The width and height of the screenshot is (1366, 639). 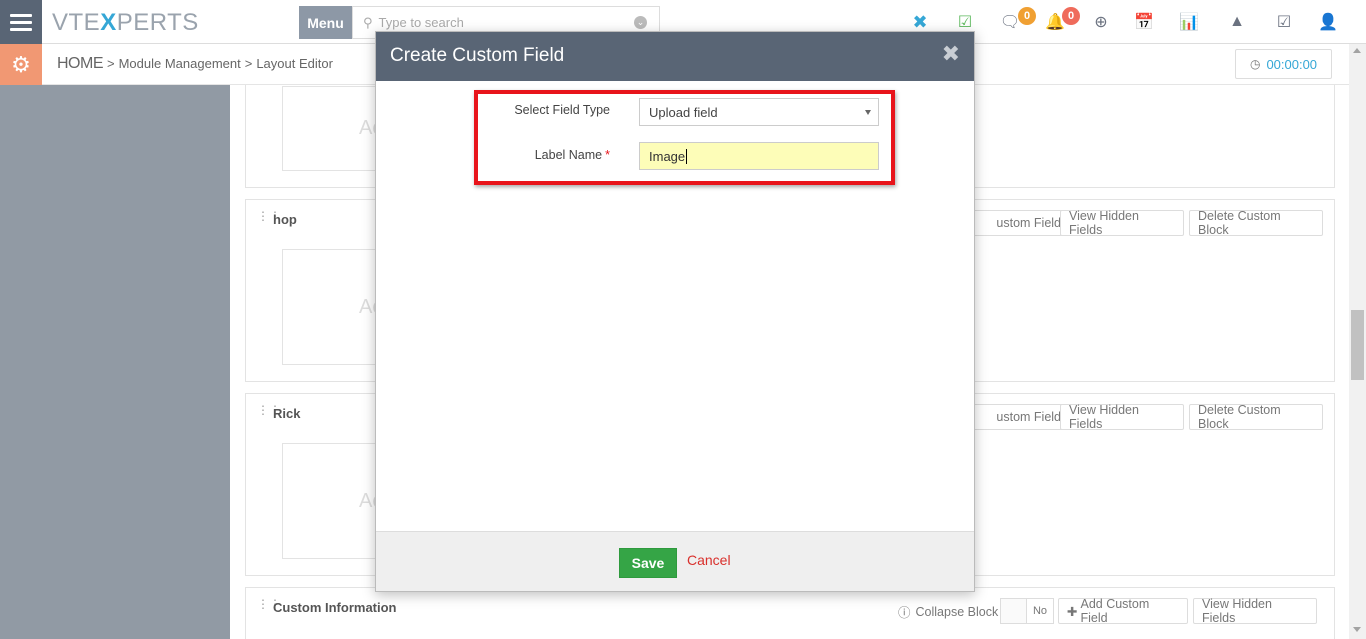 I want to click on breadcrumb: HOME > Module Management > Layout Editor, so click(x=195, y=64).